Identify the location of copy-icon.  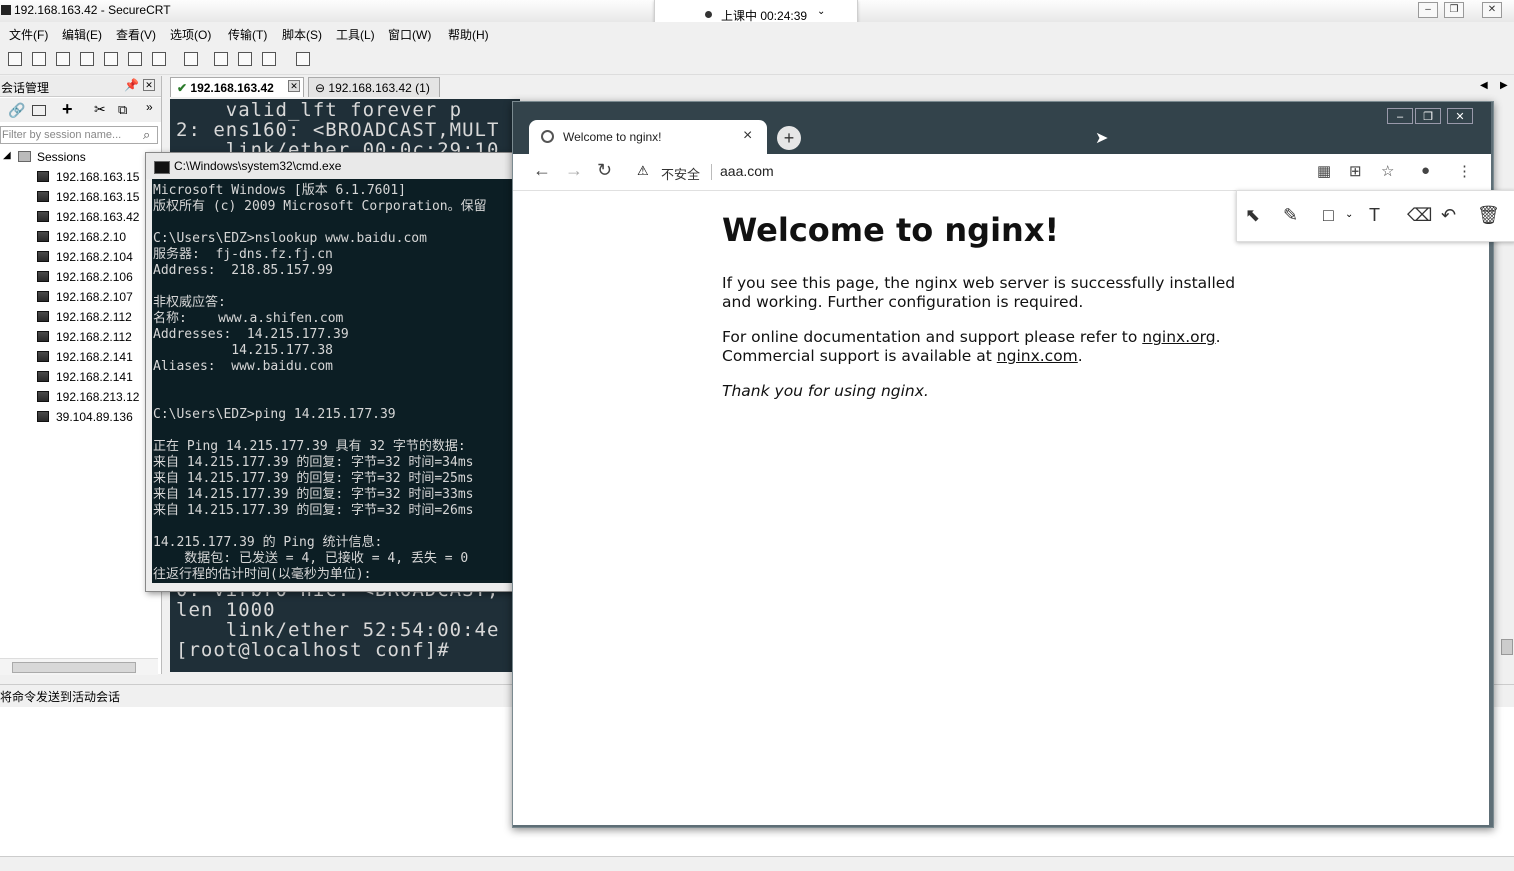
(111, 59).